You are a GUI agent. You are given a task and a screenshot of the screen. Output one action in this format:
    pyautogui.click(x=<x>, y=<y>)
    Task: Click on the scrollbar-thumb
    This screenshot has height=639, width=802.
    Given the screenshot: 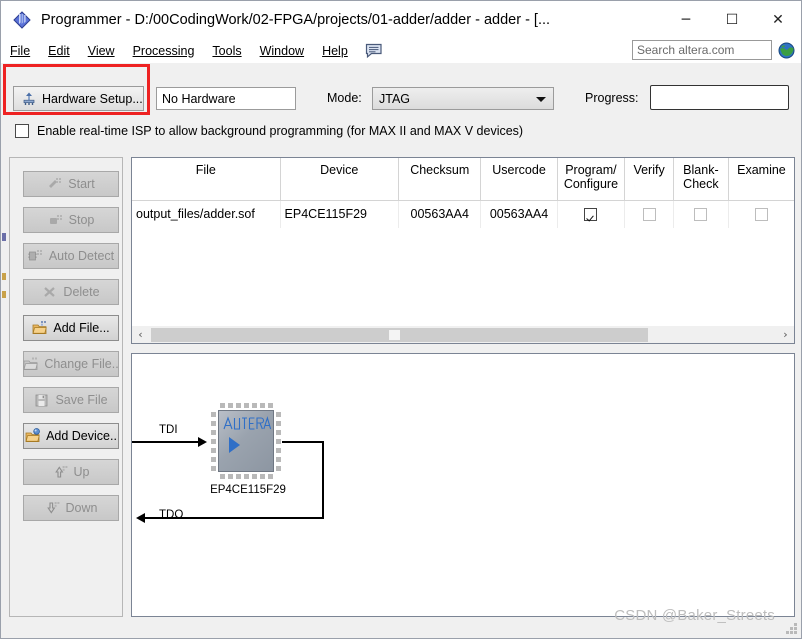 What is the action you would take?
    pyautogui.click(x=399, y=334)
    